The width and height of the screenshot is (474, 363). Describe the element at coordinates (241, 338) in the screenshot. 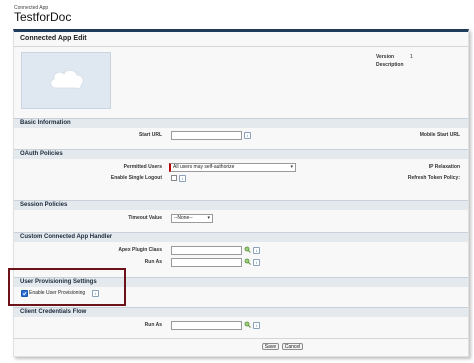

I see `footer-divider` at that location.